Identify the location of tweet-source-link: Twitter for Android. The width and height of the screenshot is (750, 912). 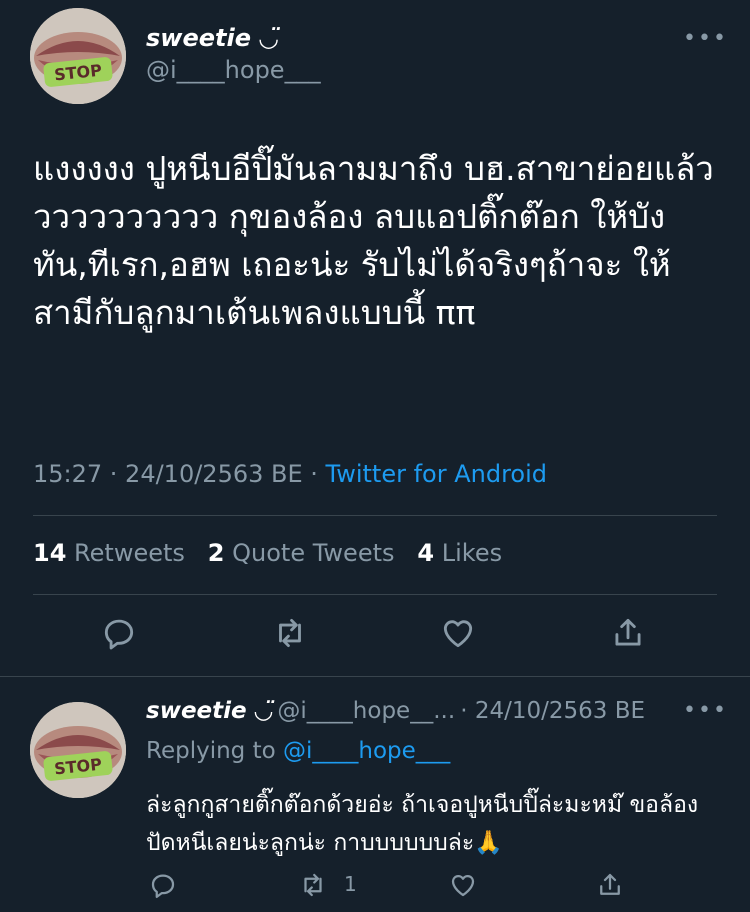
(436, 474).